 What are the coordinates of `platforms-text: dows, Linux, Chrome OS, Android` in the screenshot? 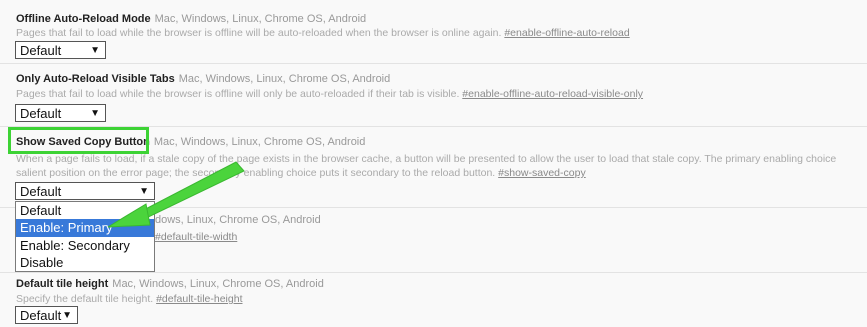 It's located at (238, 220).